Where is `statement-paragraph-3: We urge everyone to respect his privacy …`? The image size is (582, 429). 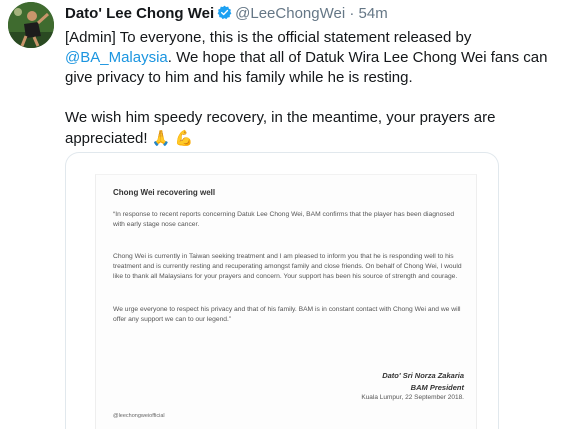
statement-paragraph-3: We urge everyone to respect his privacy … is located at coordinates (287, 314).